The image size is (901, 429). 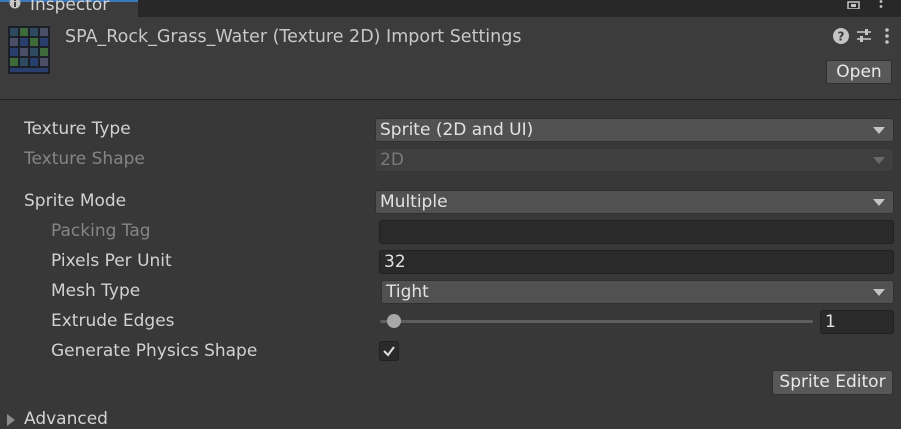 What do you see at coordinates (84, 159) in the screenshot?
I see `texture-shape-label: Texture Shape` at bounding box center [84, 159].